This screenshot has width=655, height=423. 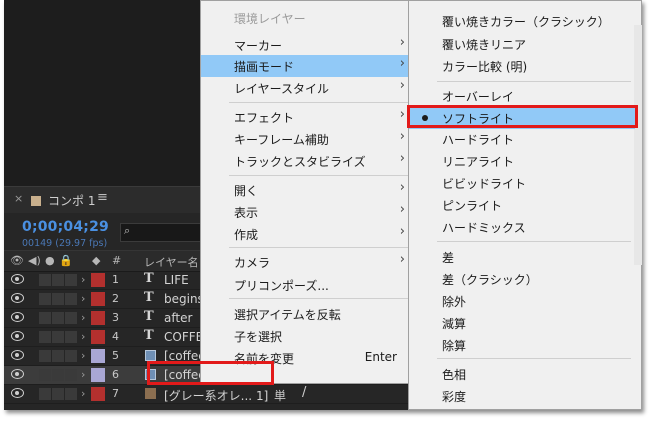 I want to click on menu-item: 開く ›, so click(x=306, y=190).